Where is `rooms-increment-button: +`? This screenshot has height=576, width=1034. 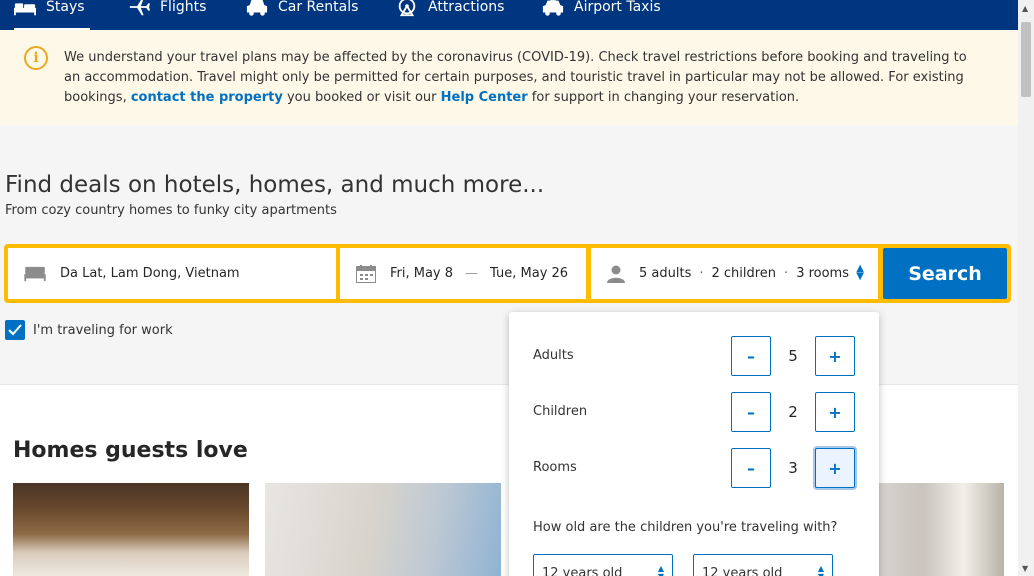
rooms-increment-button: + is located at coordinates (835, 468).